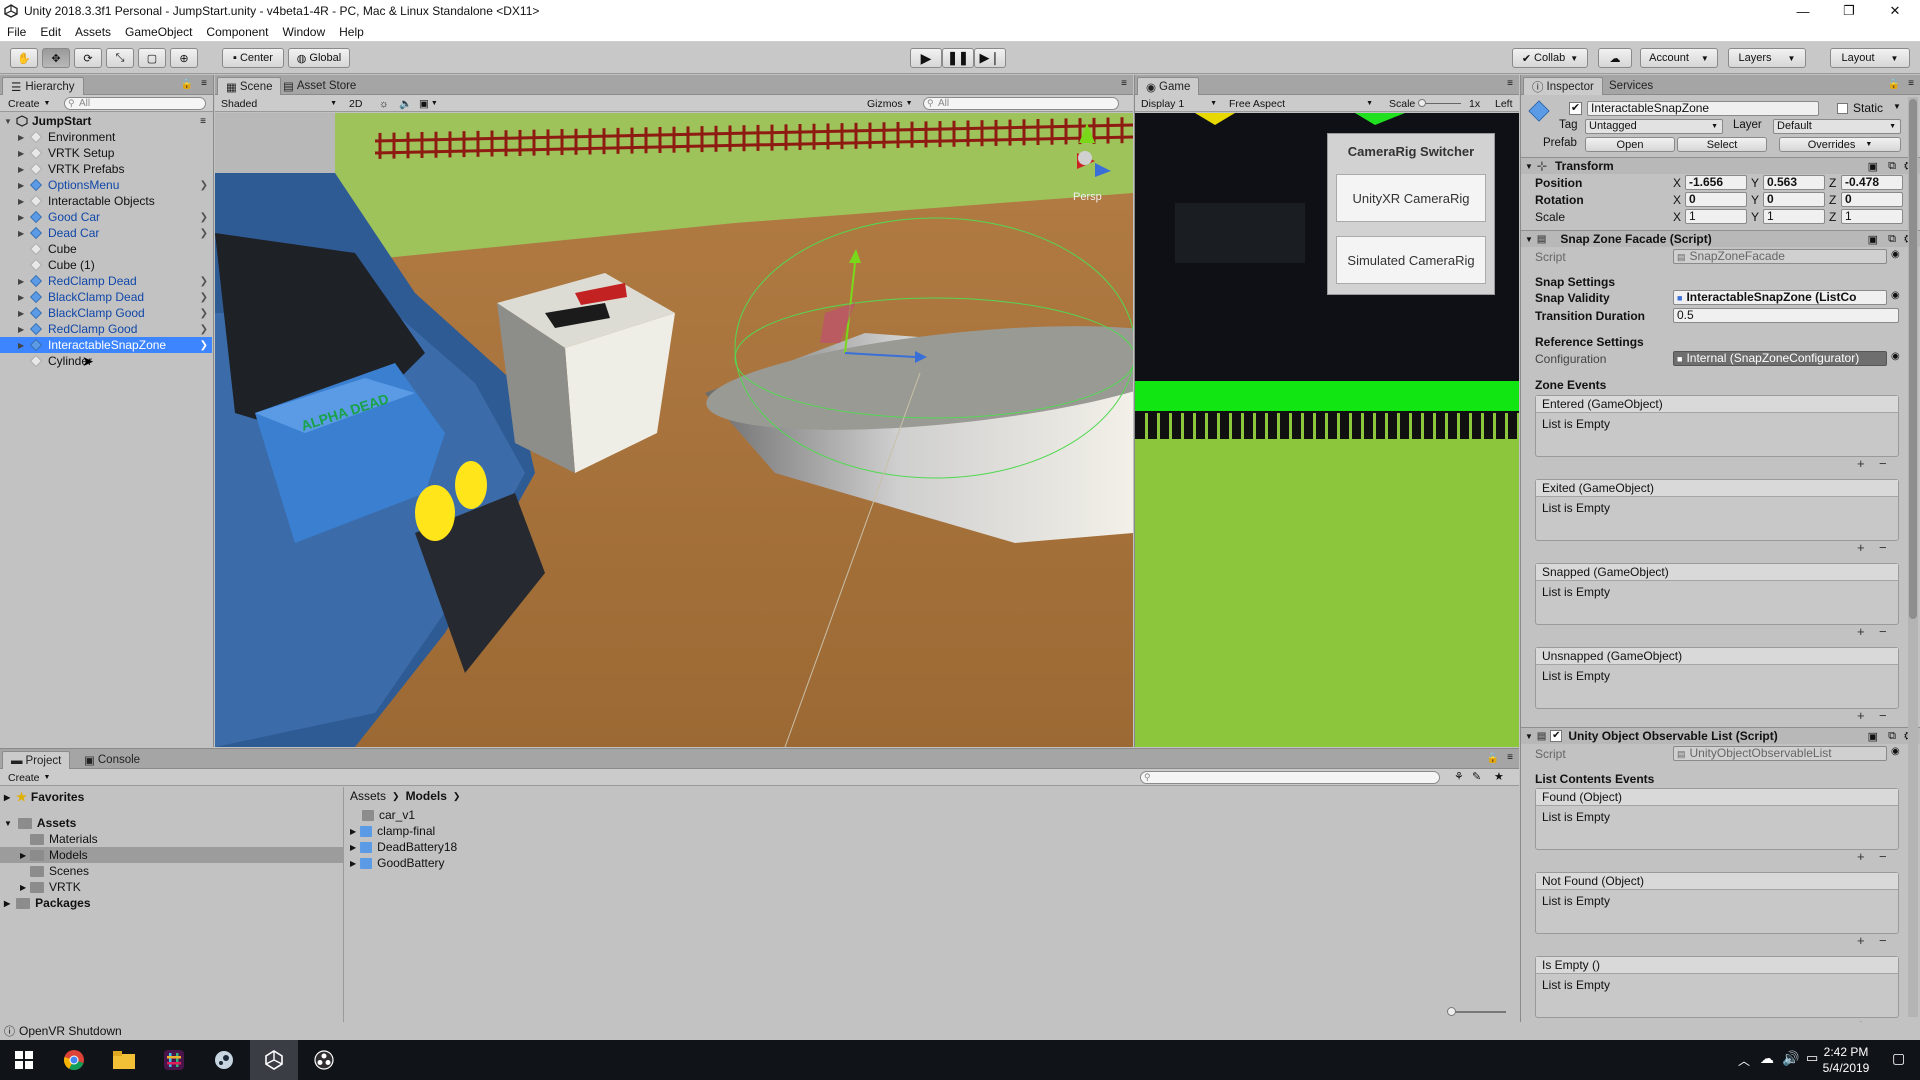 The image size is (1920, 1080). I want to click on hierarchy-item: Cylinder, so click(106, 361).